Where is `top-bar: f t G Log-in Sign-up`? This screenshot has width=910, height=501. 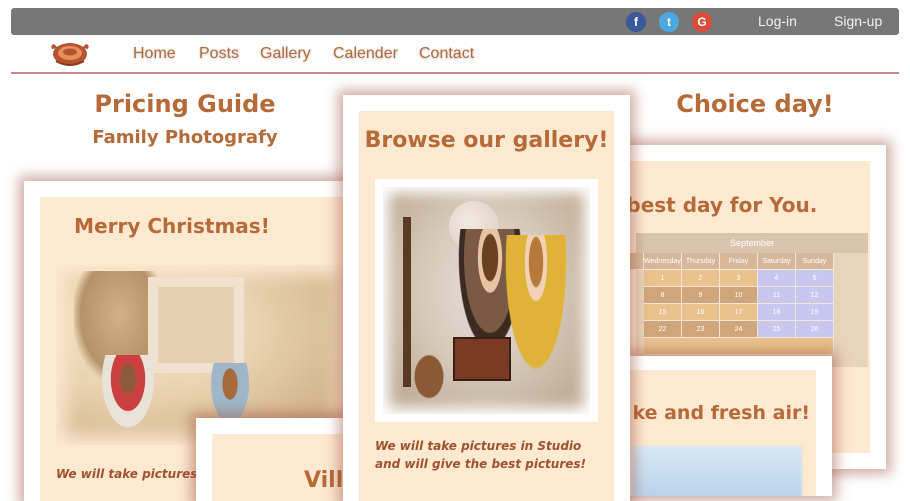
top-bar: f t G Log-in Sign-up is located at coordinates (455, 21).